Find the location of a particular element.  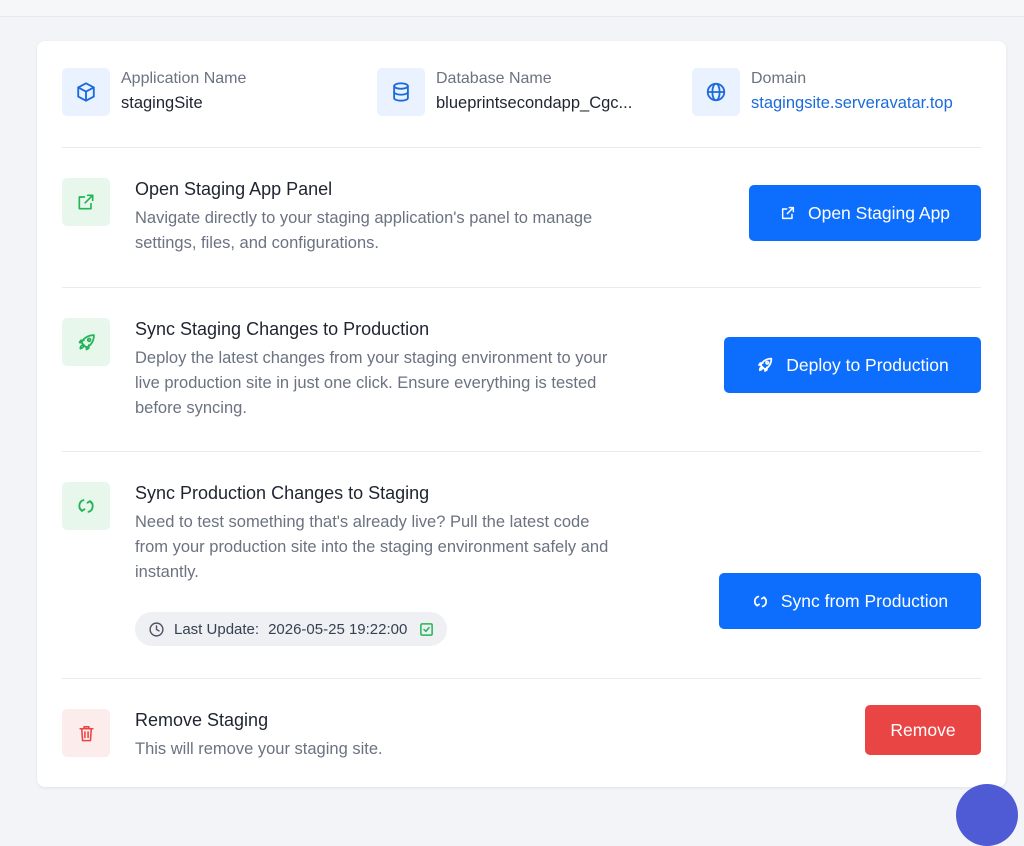

open-staging-app-button: Open Staging App is located at coordinates (865, 213).